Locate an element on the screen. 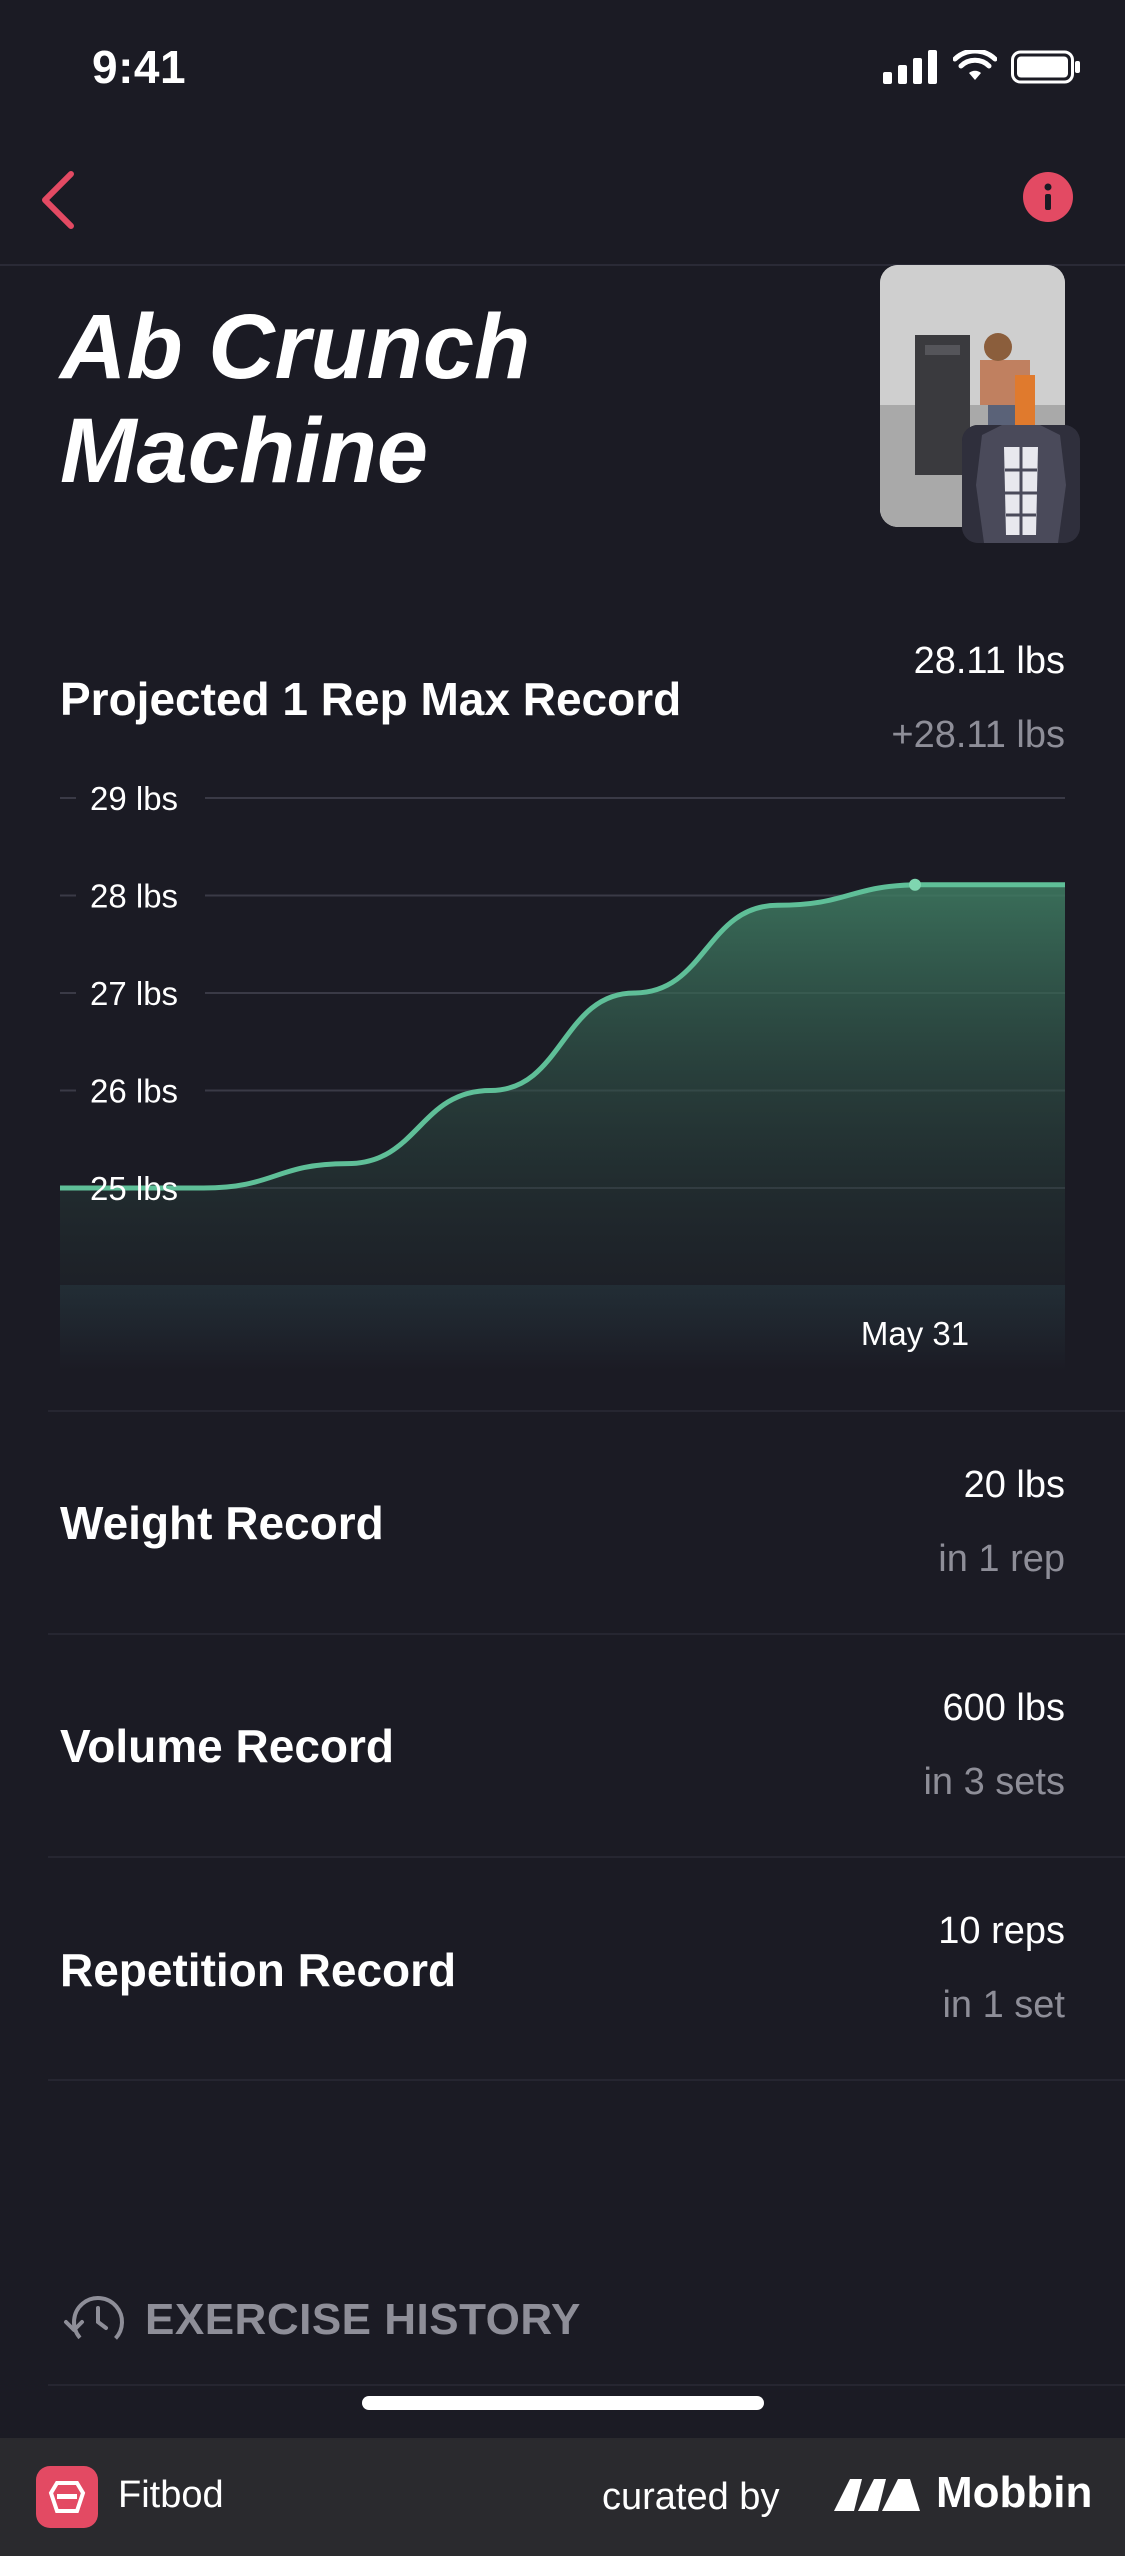  history-clock-icon is located at coordinates (94, 2322).